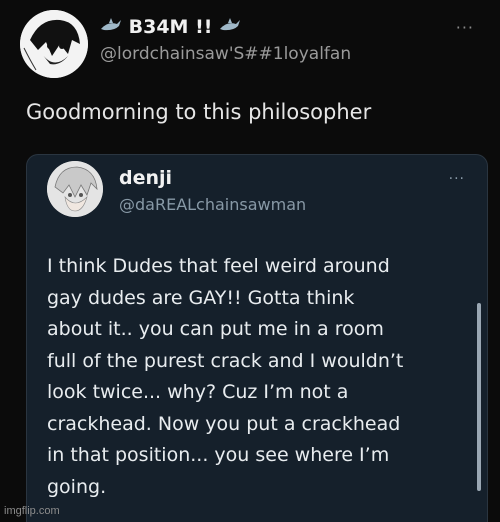  What do you see at coordinates (218, 455) in the screenshot?
I see `text-line: in that position... you see where I’m` at bounding box center [218, 455].